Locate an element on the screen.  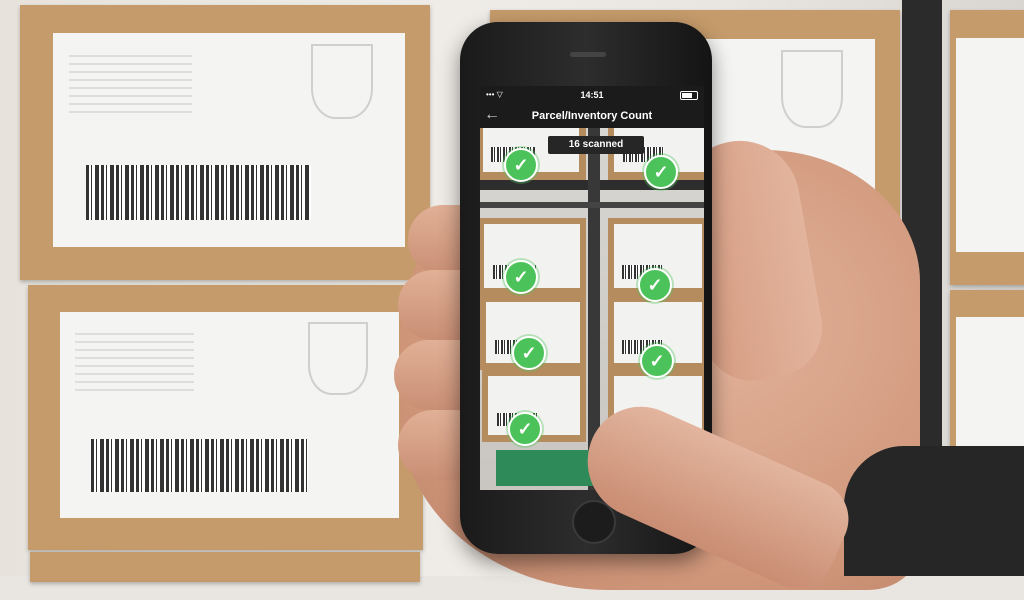
status-time: 14:51 is located at coordinates (592, 95).